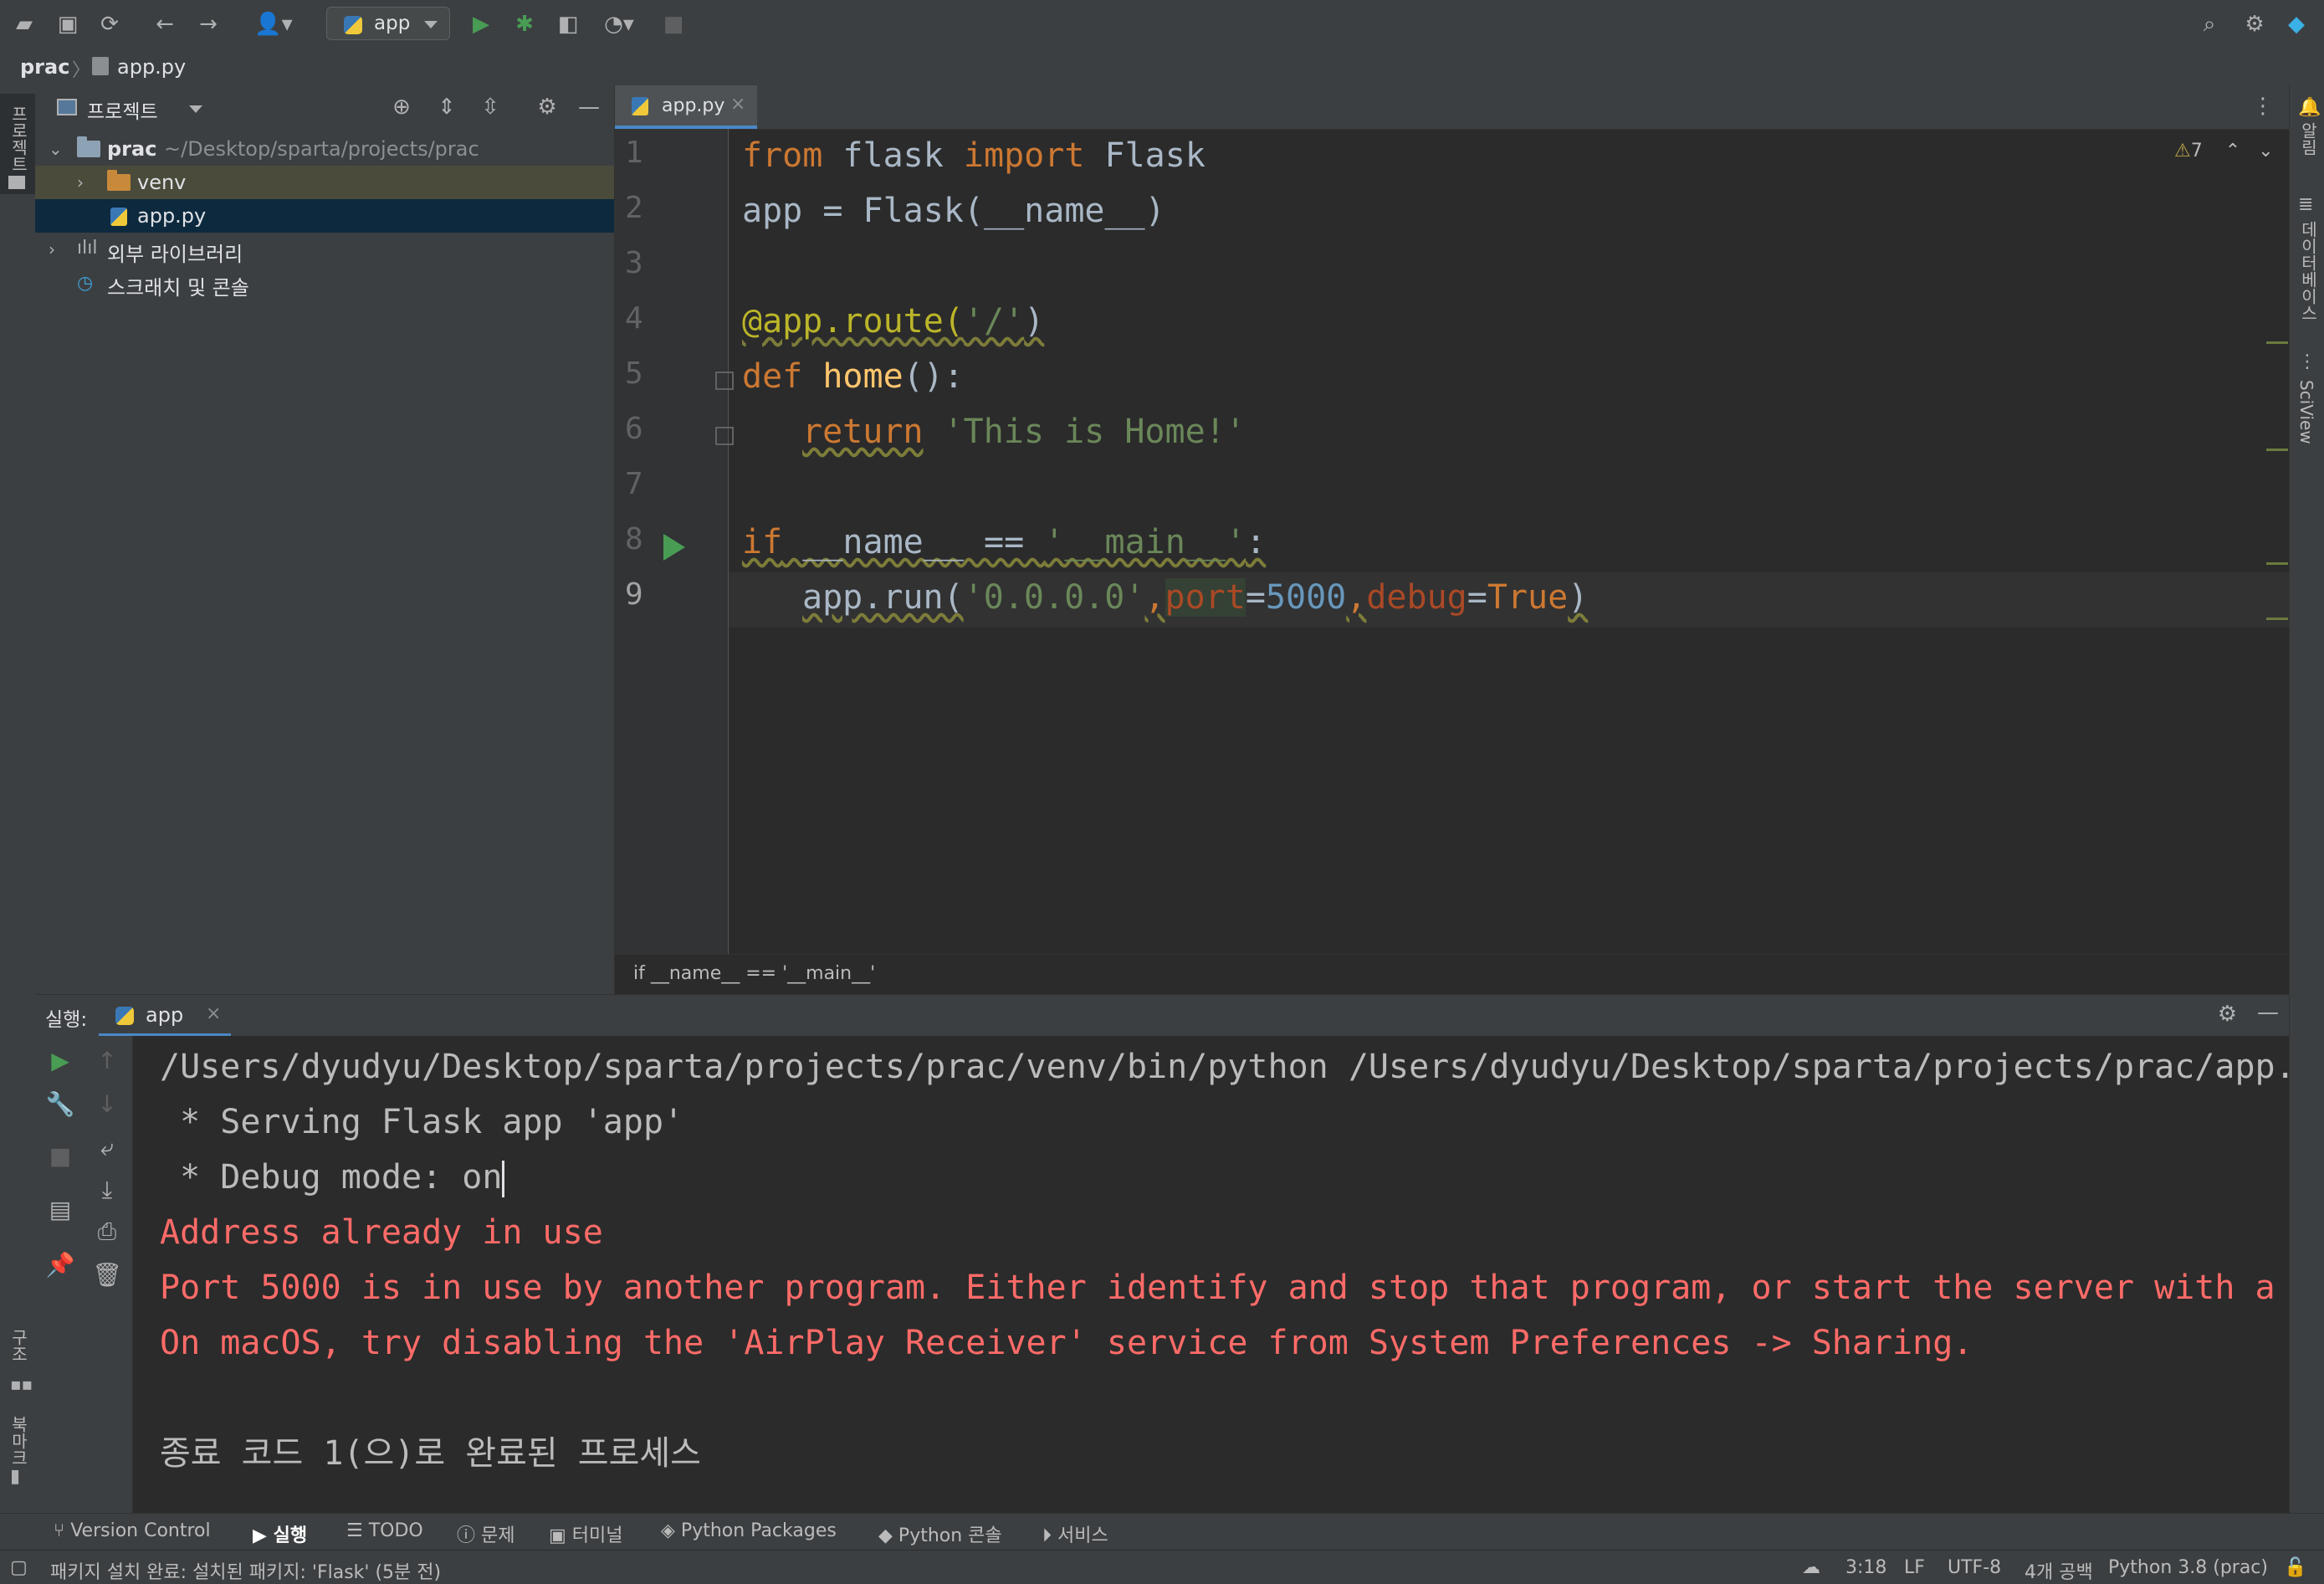 The height and width of the screenshot is (1584, 2324). Describe the element at coordinates (175, 254) in the screenshot. I see `tree-item-label: 외부 라이브러리` at that location.